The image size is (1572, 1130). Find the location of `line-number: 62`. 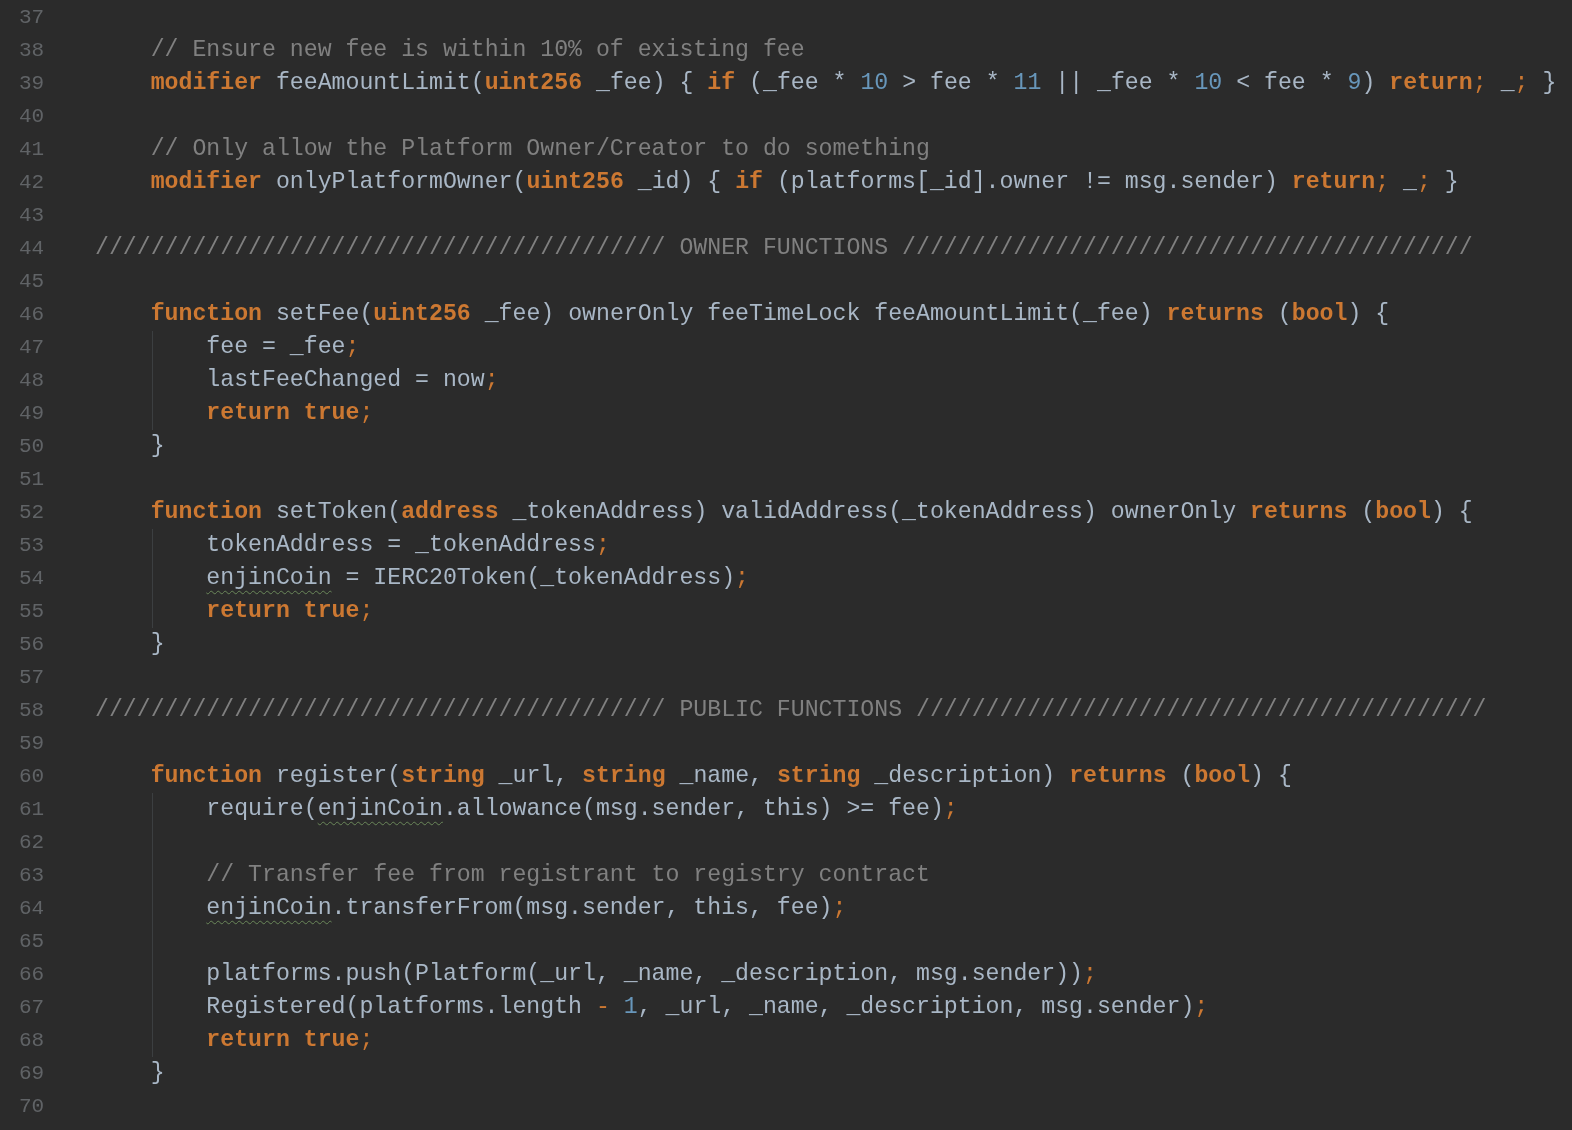

line-number: 62 is located at coordinates (32, 843).